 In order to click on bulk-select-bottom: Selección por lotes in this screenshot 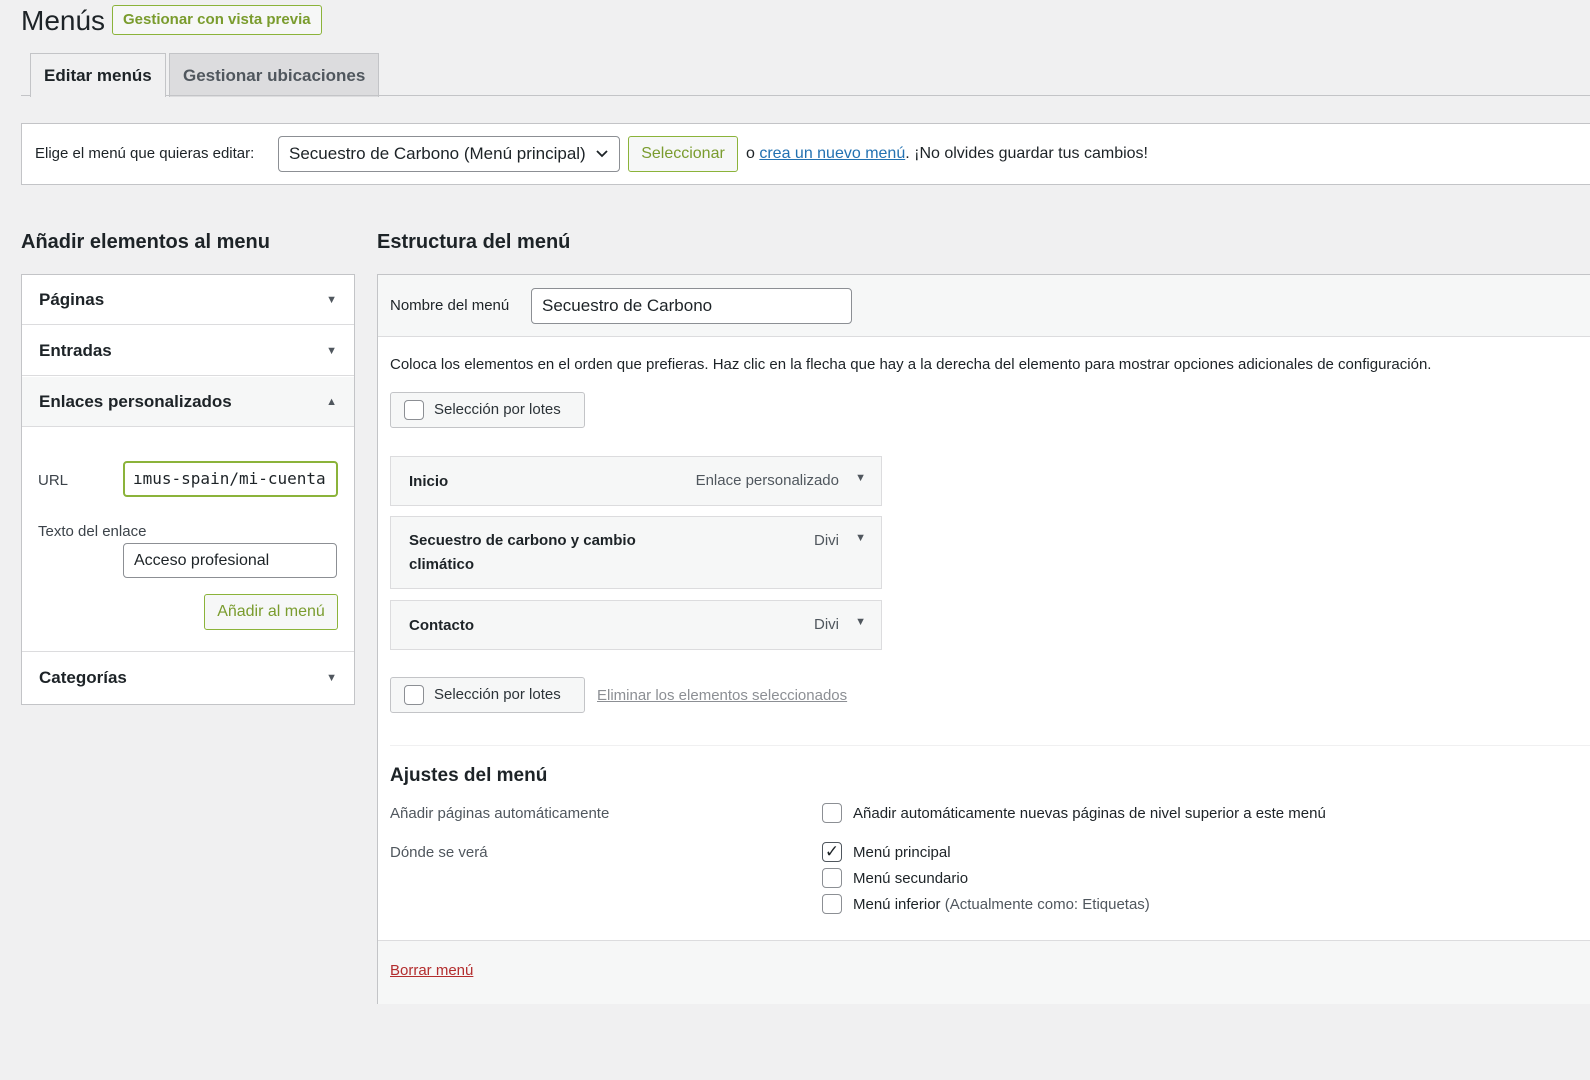, I will do `click(487, 695)`.